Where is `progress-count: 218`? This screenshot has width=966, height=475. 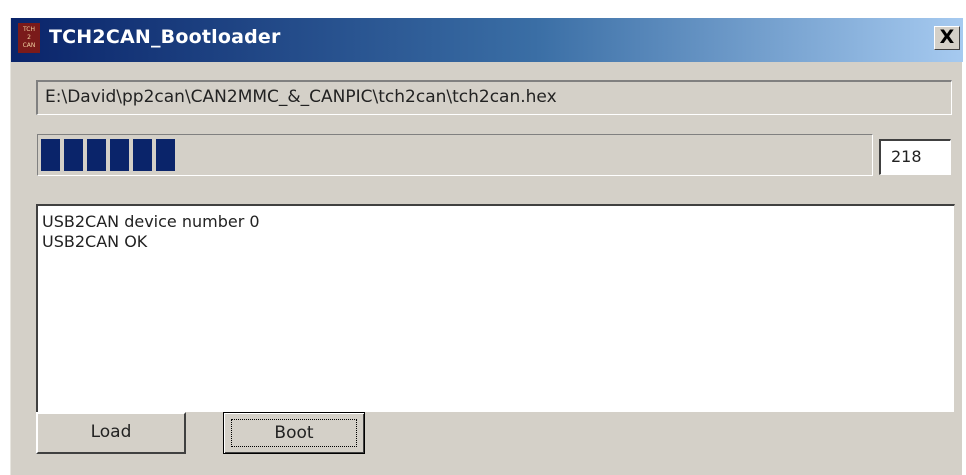 progress-count: 218 is located at coordinates (915, 157).